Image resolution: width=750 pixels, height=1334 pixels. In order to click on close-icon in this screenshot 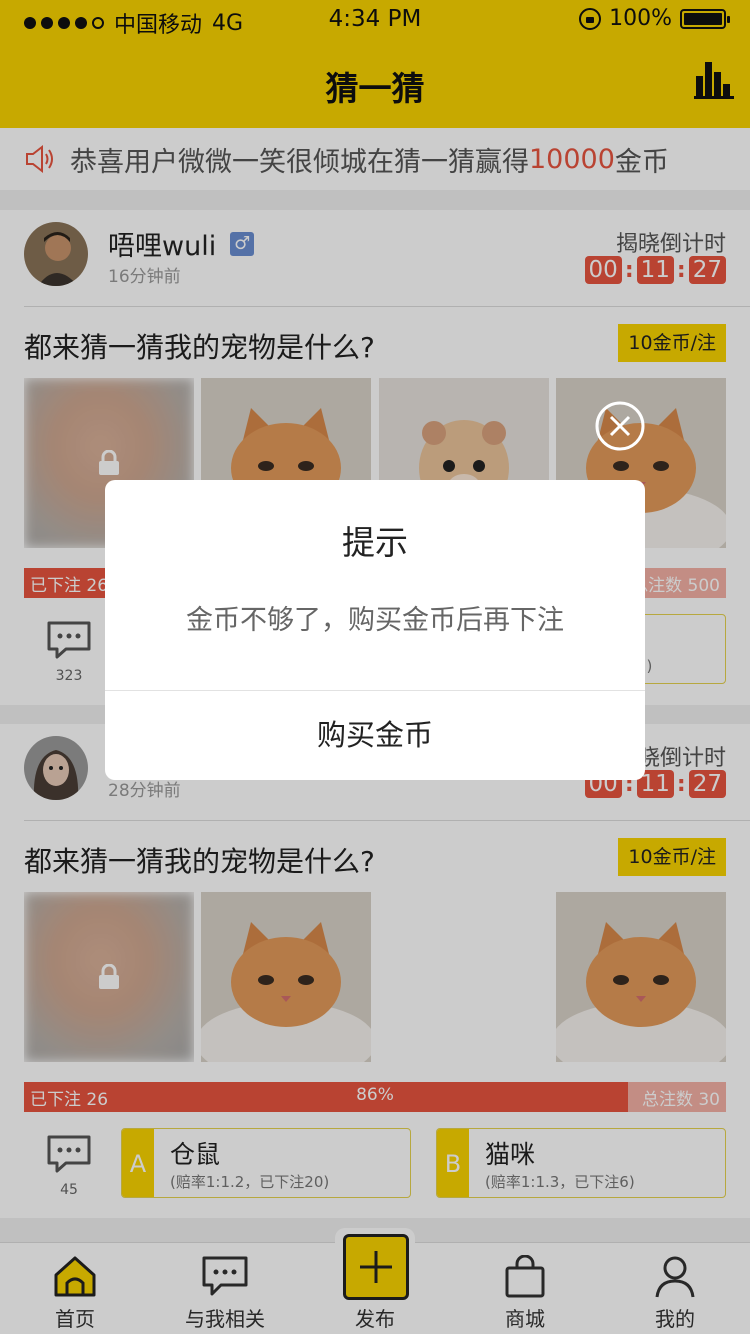, I will do `click(620, 426)`.